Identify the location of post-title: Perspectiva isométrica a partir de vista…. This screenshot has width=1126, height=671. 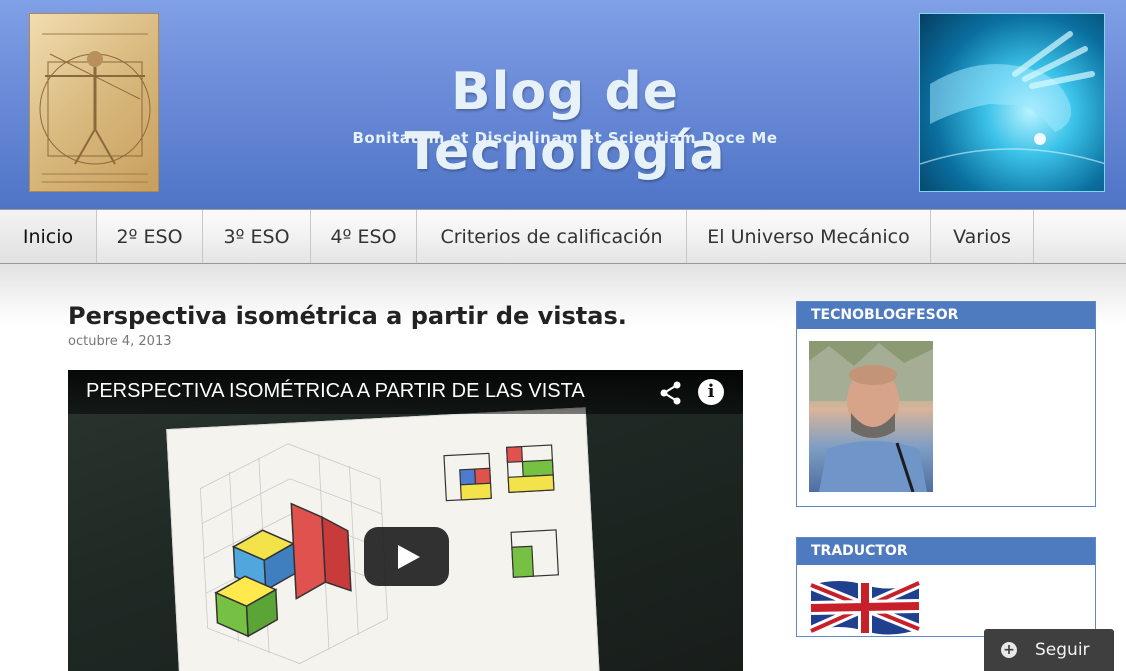
(347, 316).